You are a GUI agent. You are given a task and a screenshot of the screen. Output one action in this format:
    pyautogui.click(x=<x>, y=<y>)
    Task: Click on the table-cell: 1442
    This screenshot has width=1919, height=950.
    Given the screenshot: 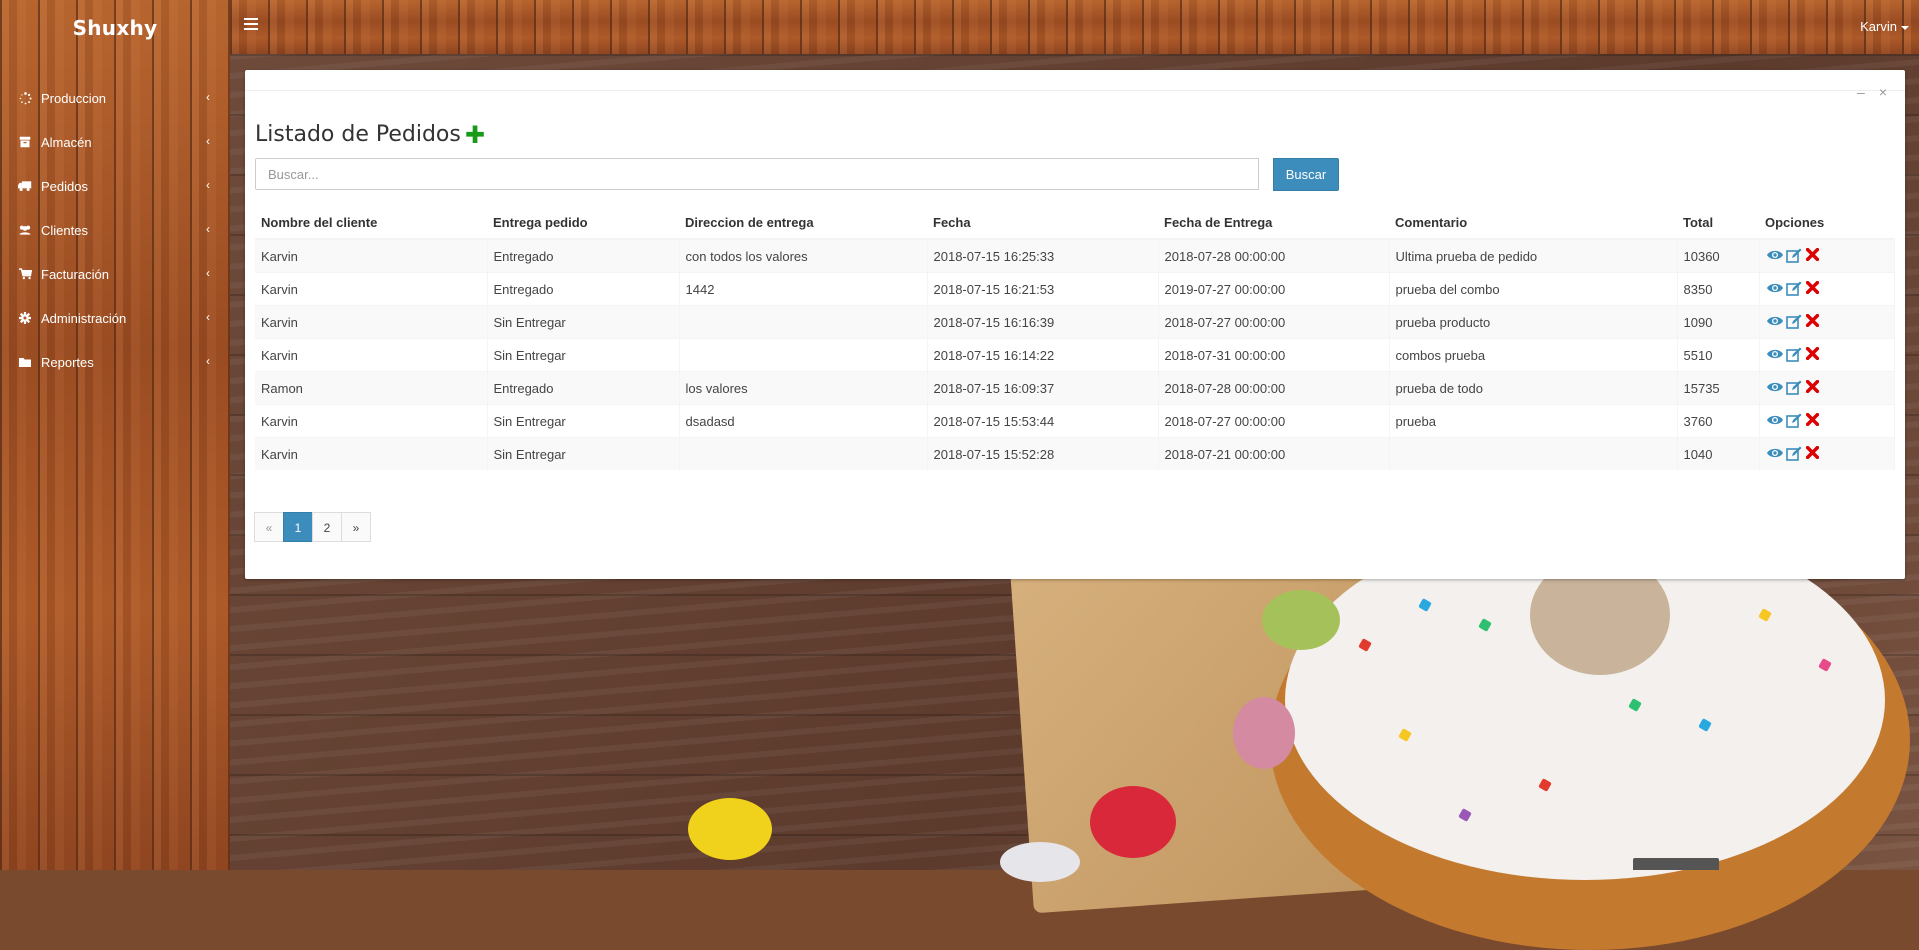 What is the action you would take?
    pyautogui.click(x=803, y=289)
    